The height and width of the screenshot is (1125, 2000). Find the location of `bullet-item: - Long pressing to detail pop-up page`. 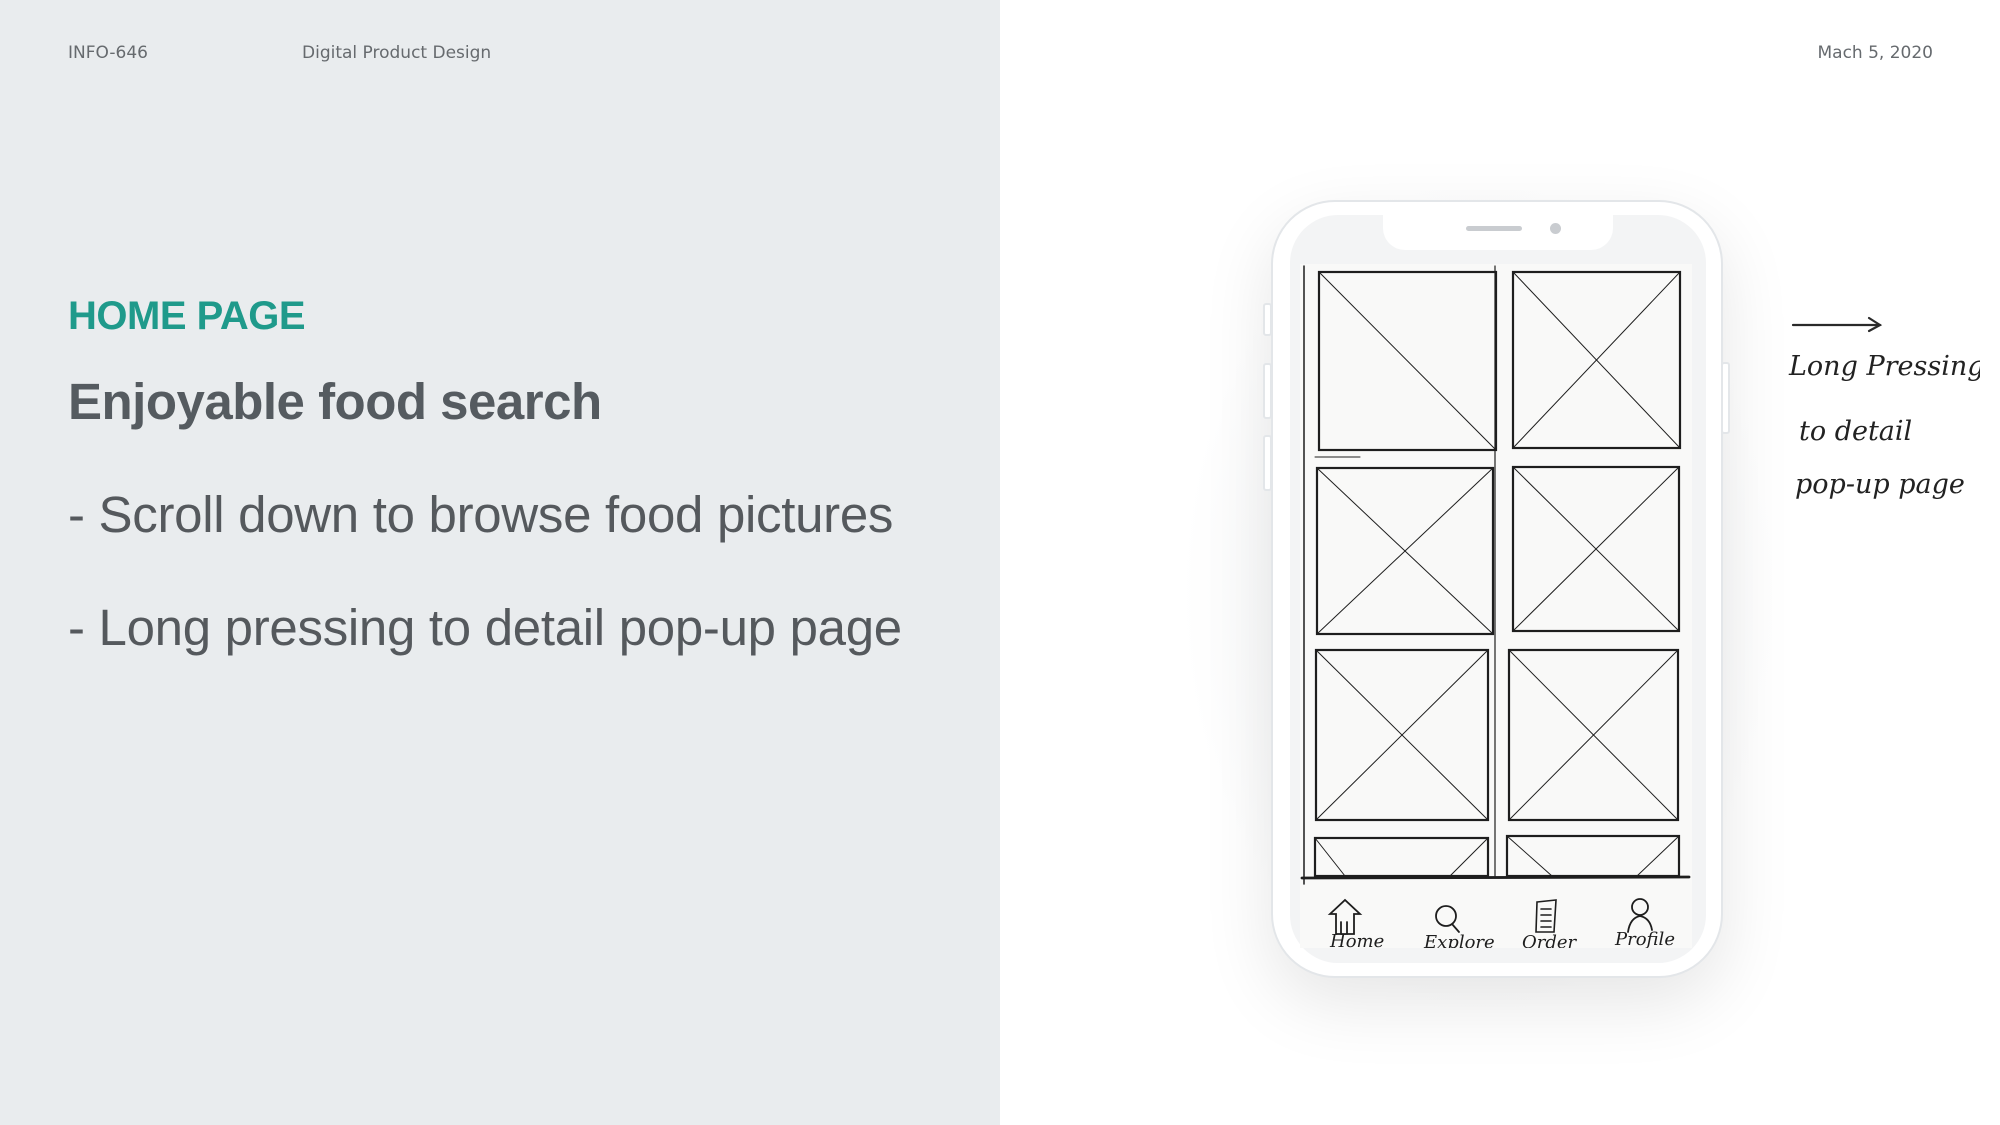

bullet-item: - Long pressing to detail pop-up page is located at coordinates (485, 627).